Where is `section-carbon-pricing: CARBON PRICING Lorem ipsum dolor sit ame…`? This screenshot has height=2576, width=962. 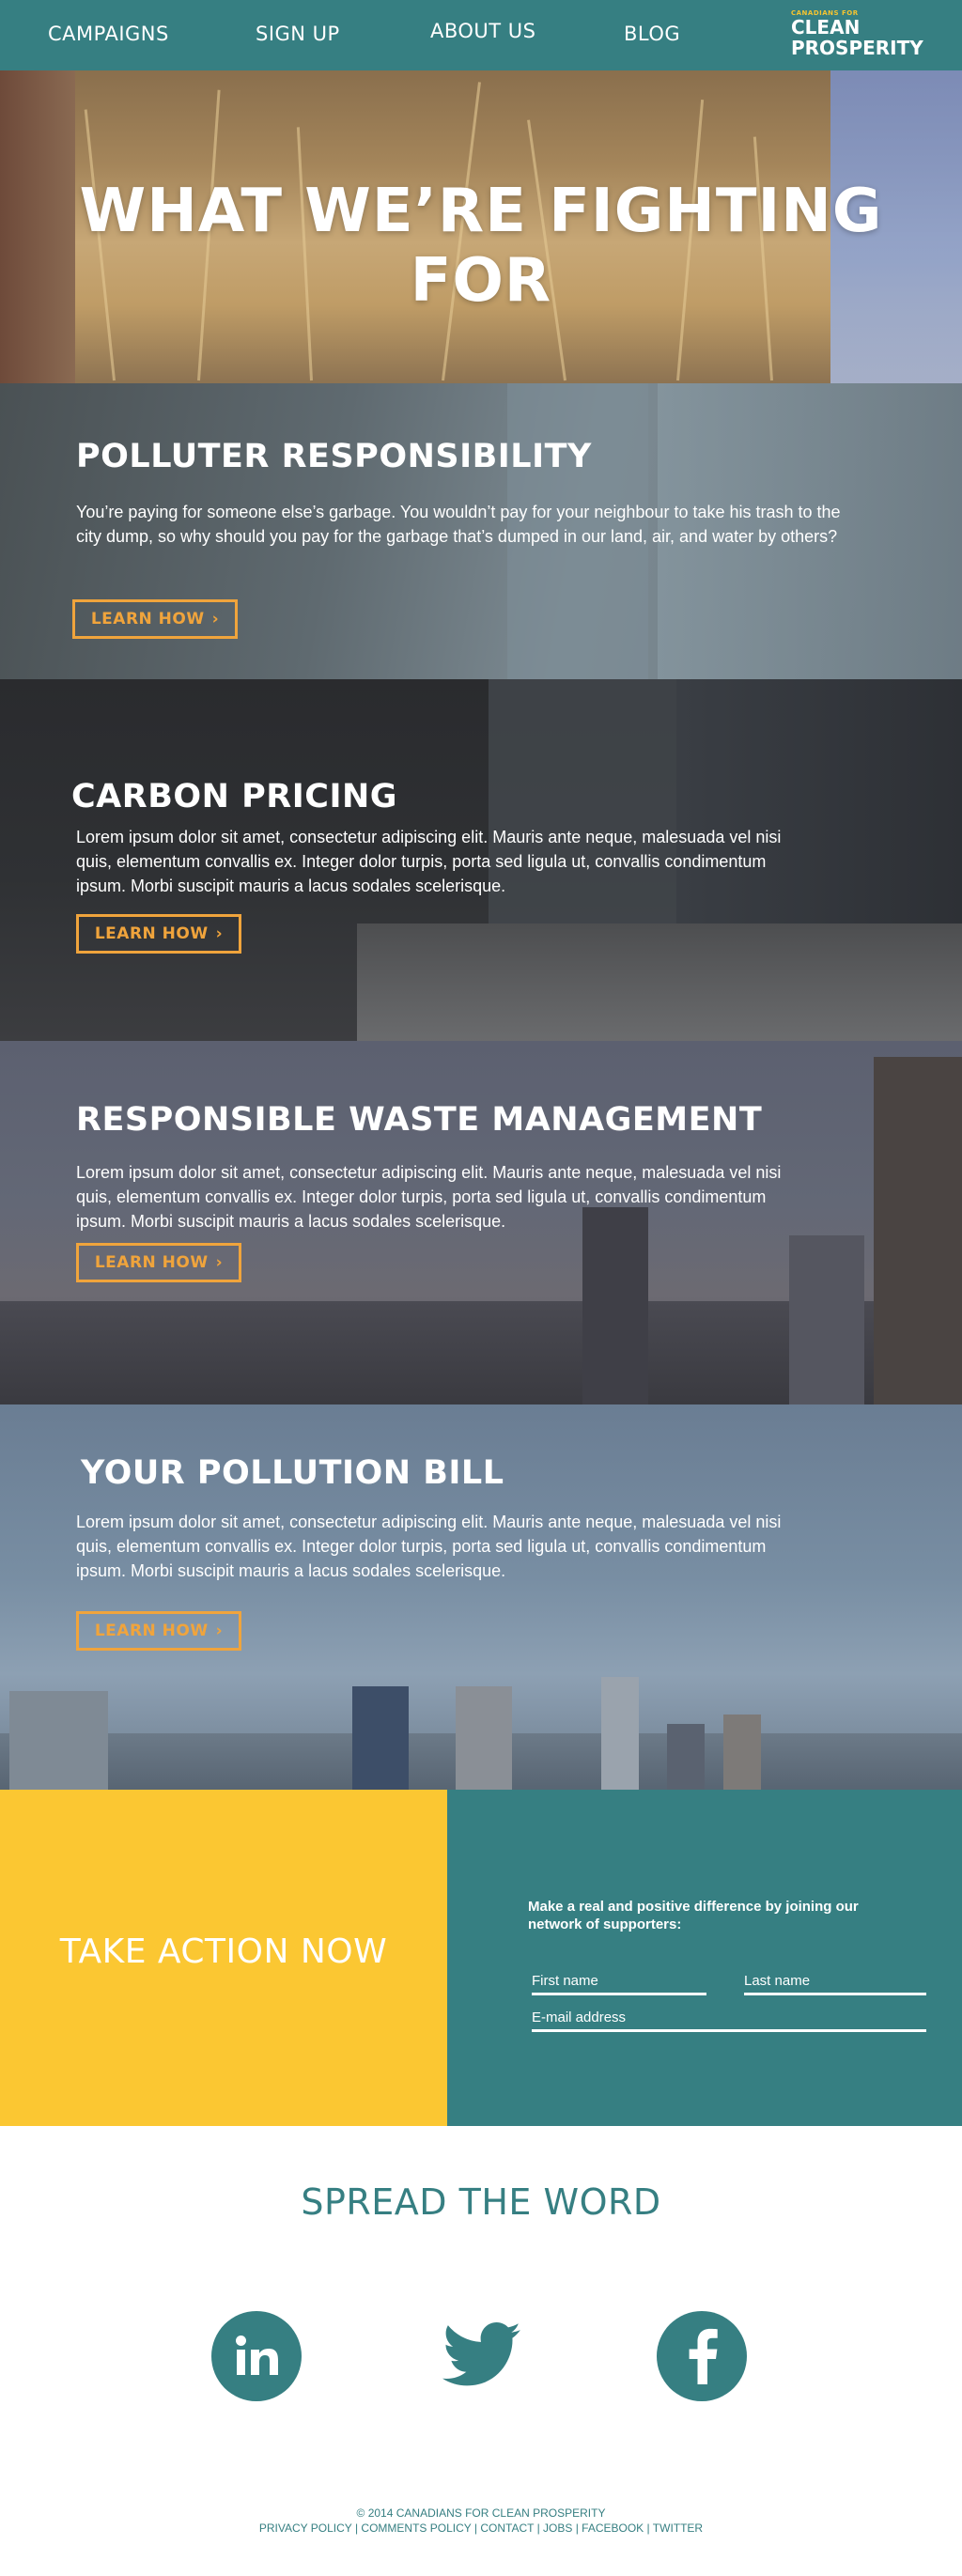
section-carbon-pricing: CARBON PRICING Lorem ipsum dolor sit ame… is located at coordinates (481, 860).